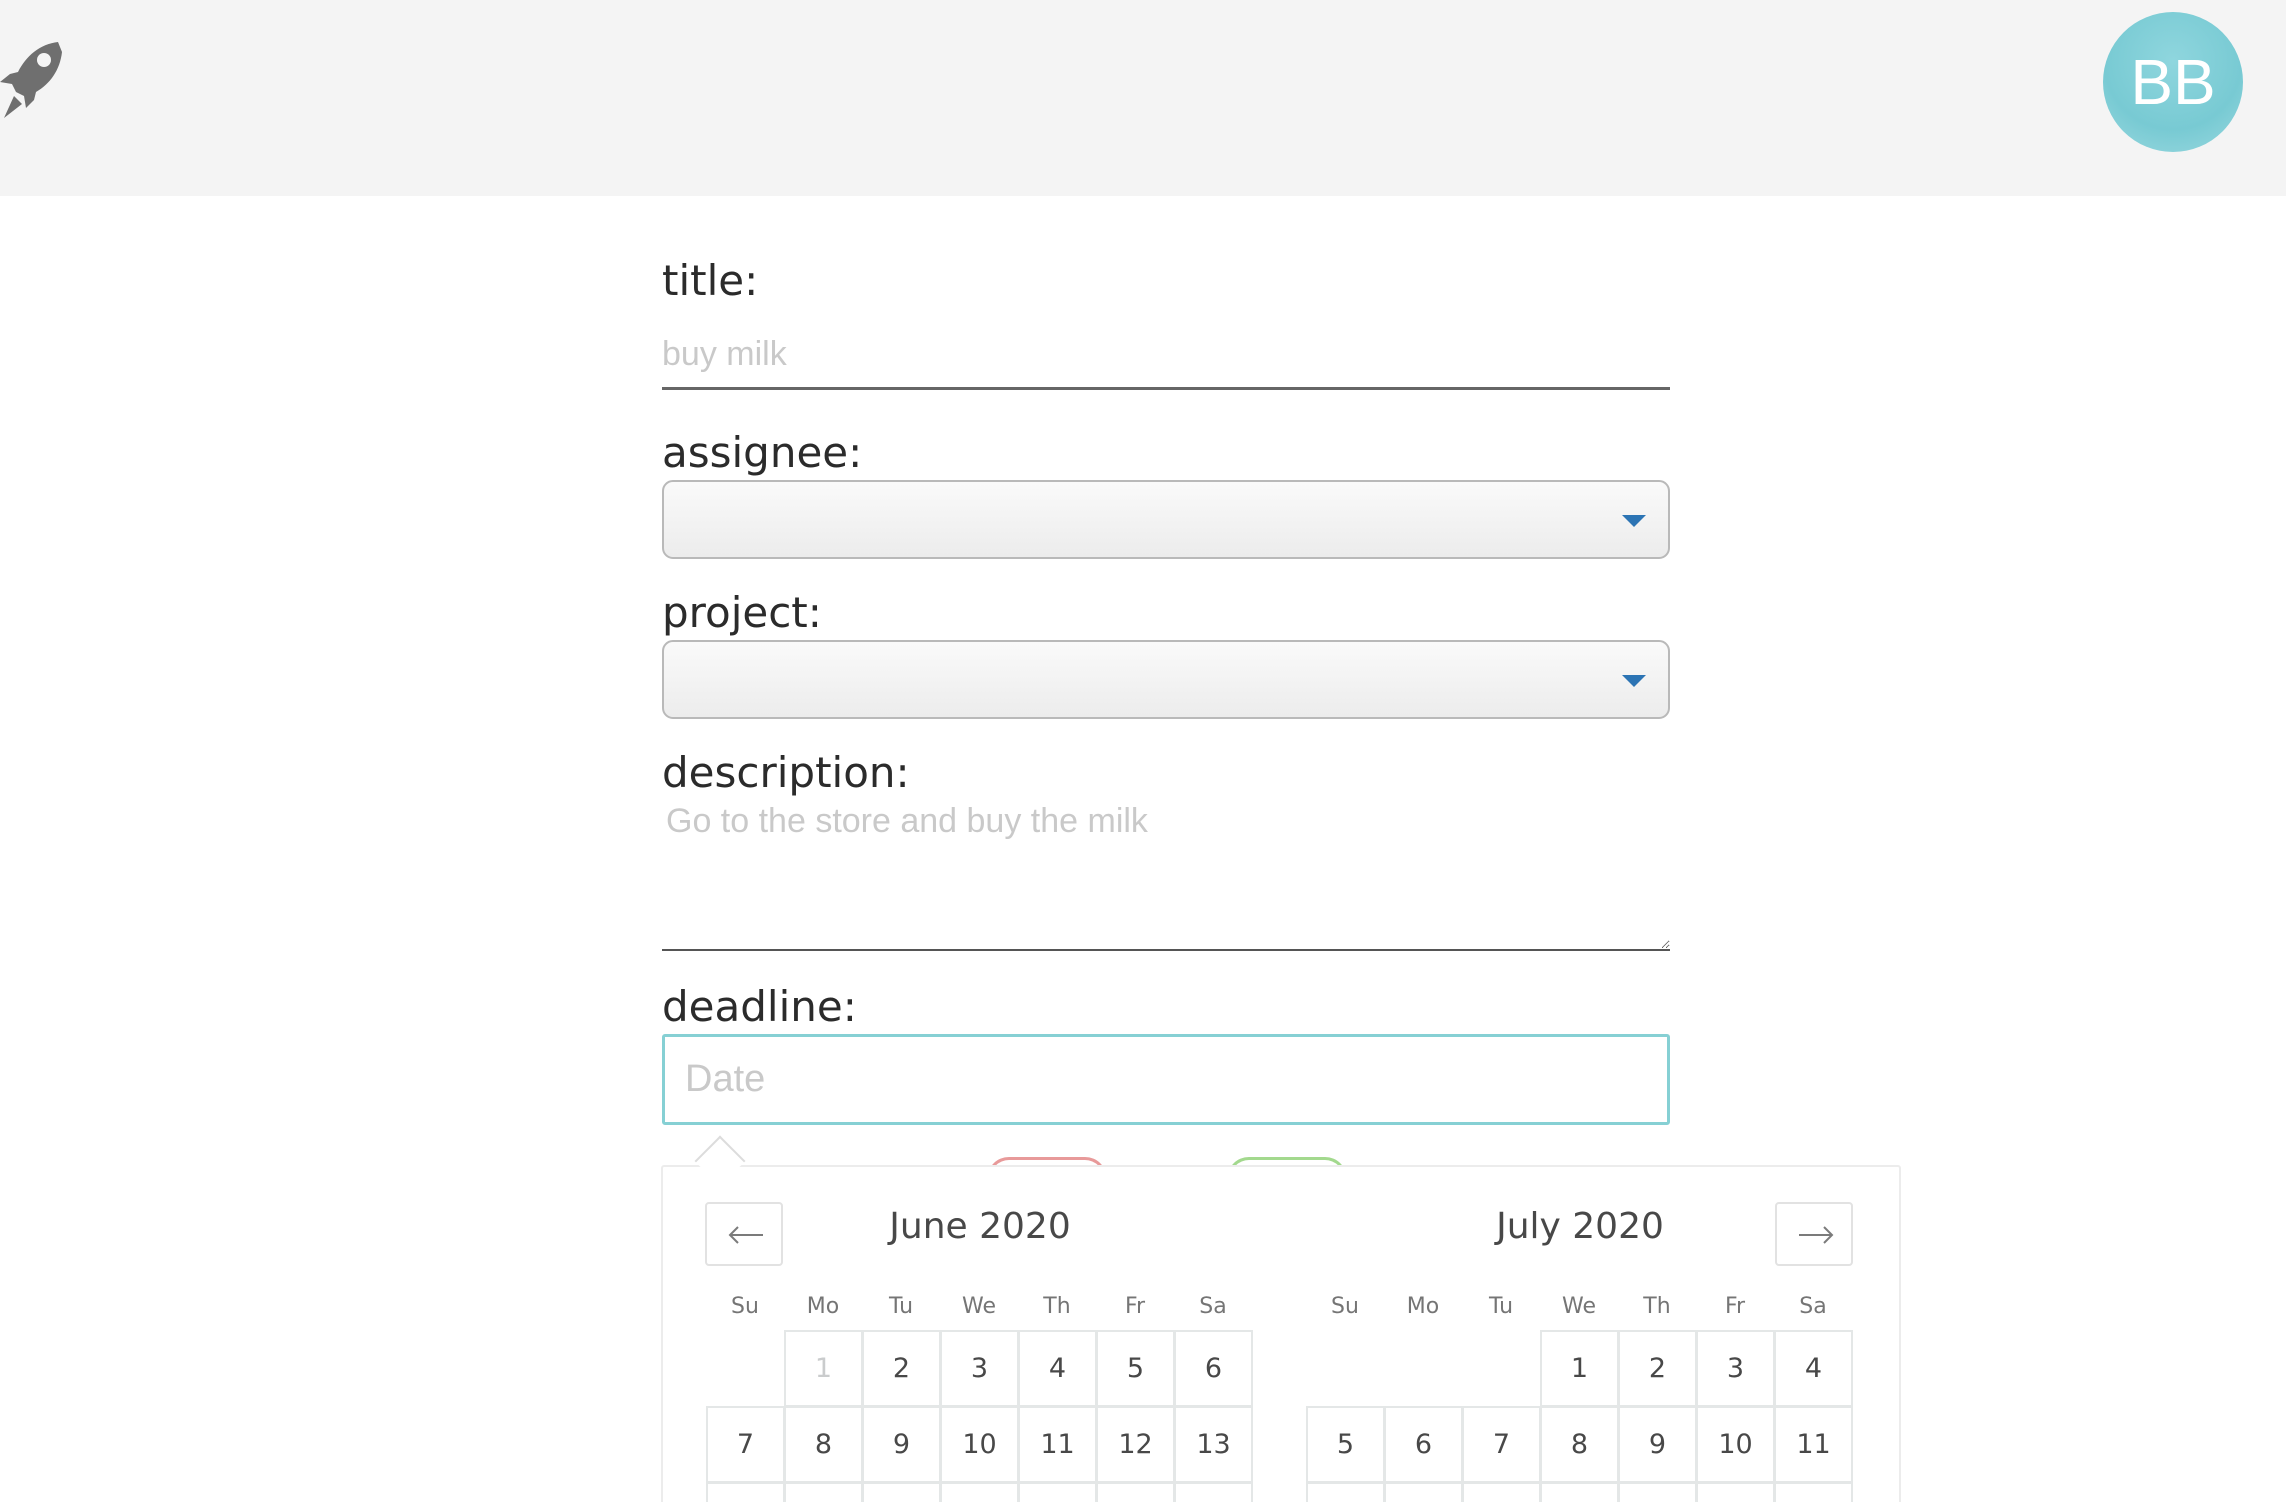 The image size is (2286, 1502). Describe the element at coordinates (1213, 1444) in the screenshot. I see `calendar-day: 13` at that location.